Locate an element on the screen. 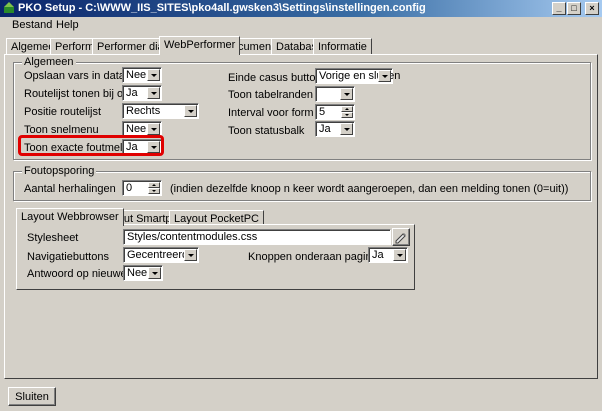  algemeen-group-title: Algemeen is located at coordinates (49, 62).